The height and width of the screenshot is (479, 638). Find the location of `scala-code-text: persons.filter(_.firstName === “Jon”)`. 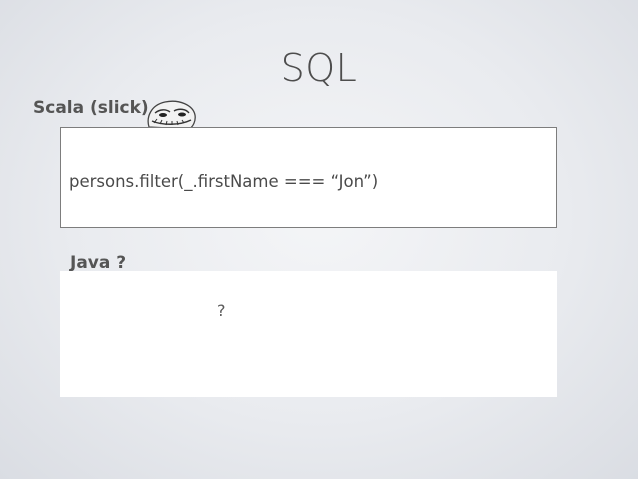

scala-code-text: persons.filter(_.firstName === “Jon”) is located at coordinates (224, 181).